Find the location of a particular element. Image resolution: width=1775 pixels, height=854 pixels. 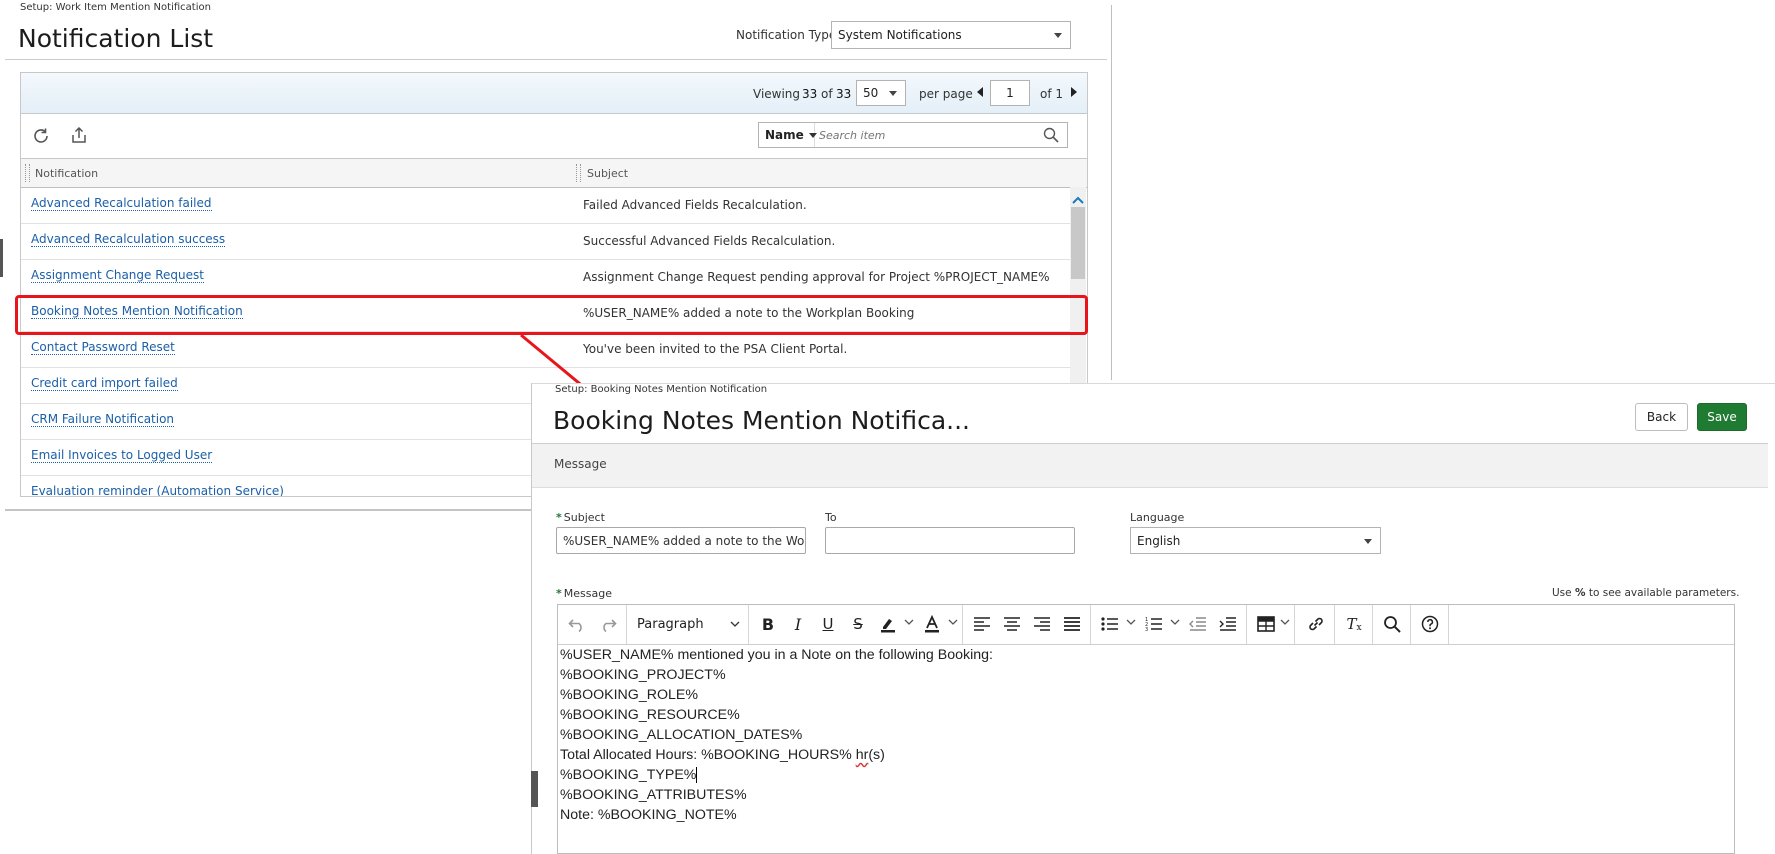

indent-icon is located at coordinates (1228, 624).